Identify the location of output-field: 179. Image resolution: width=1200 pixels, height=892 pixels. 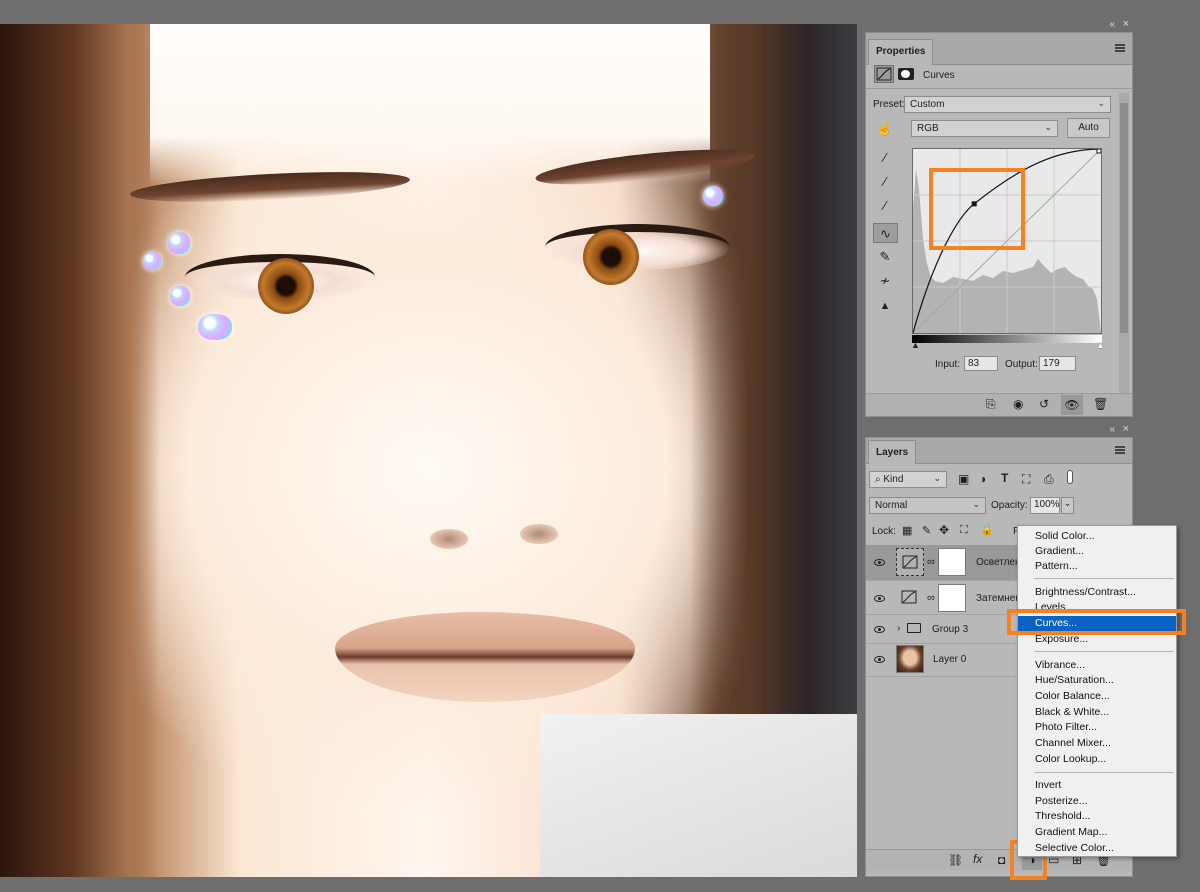
(1057, 363).